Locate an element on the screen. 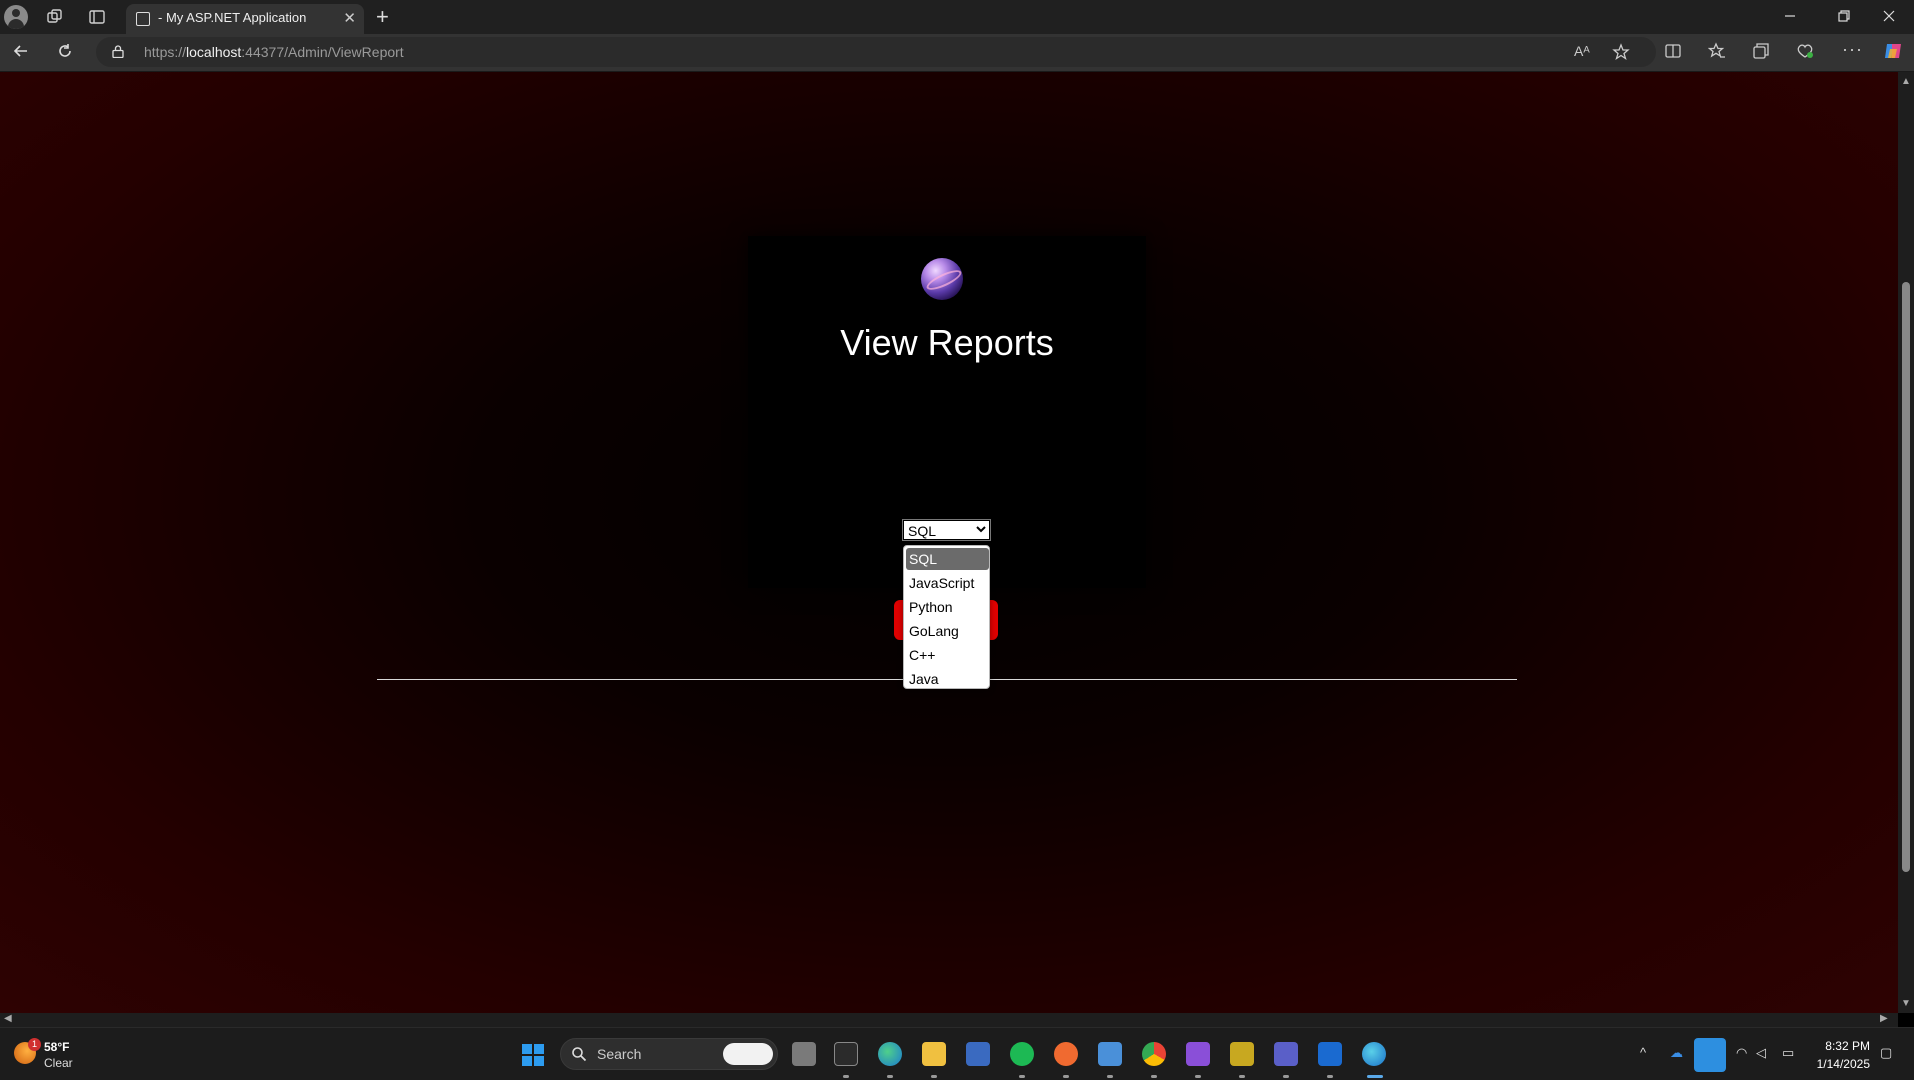 This screenshot has width=1914, height=1080. collections-icon is located at coordinates (1761, 51).